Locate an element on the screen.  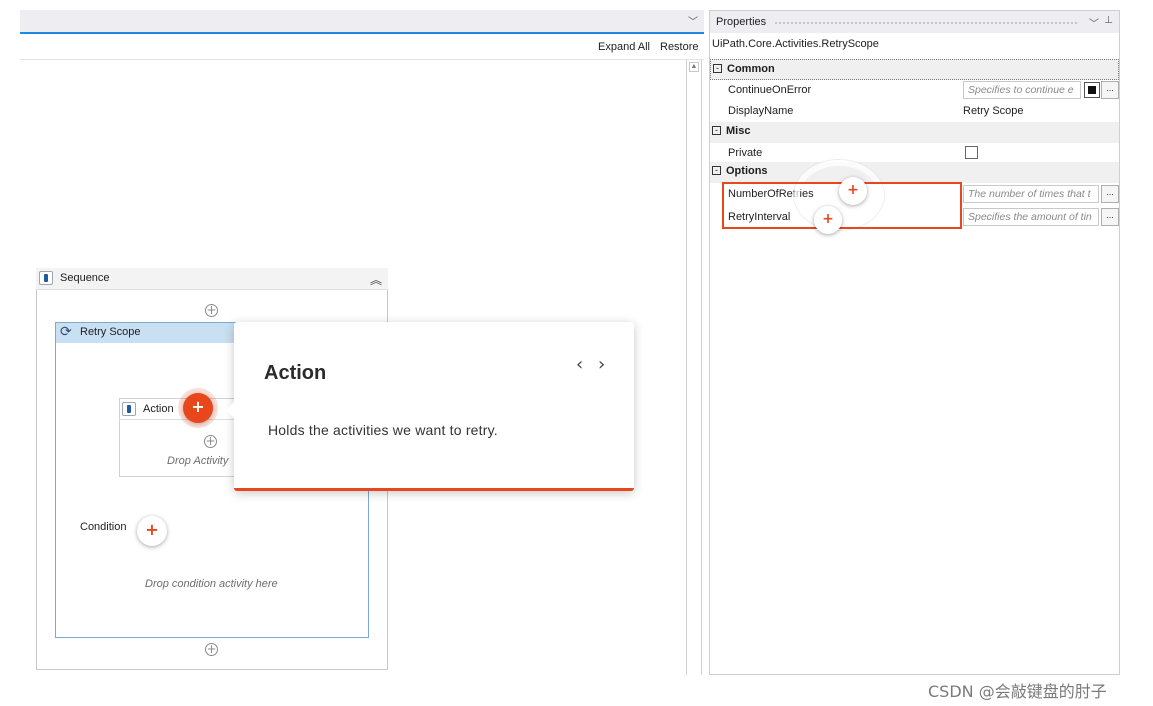
watermark: CSDN @会敲键盘的肘子 is located at coordinates (1017, 691).